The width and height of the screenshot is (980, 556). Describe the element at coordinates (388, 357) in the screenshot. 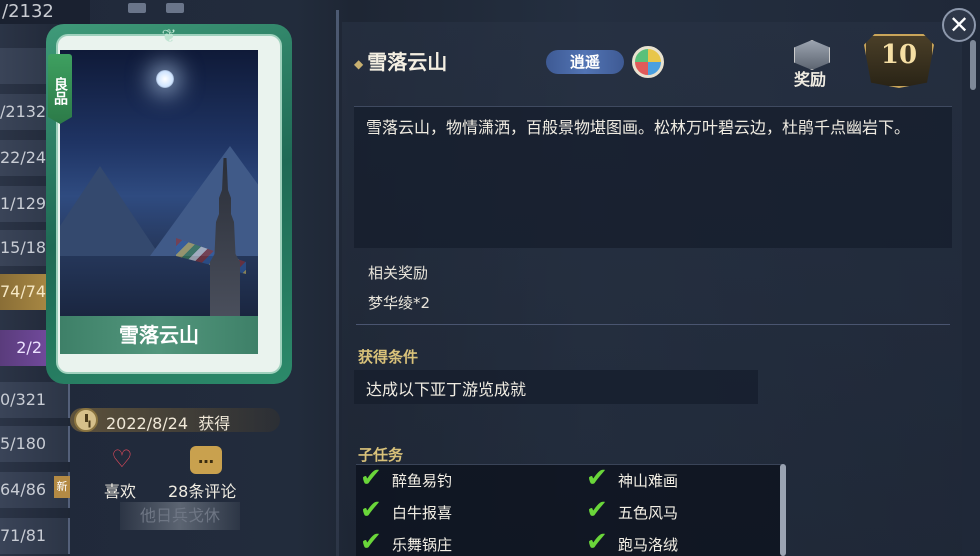

I see `condition-label: 获得条件` at that location.